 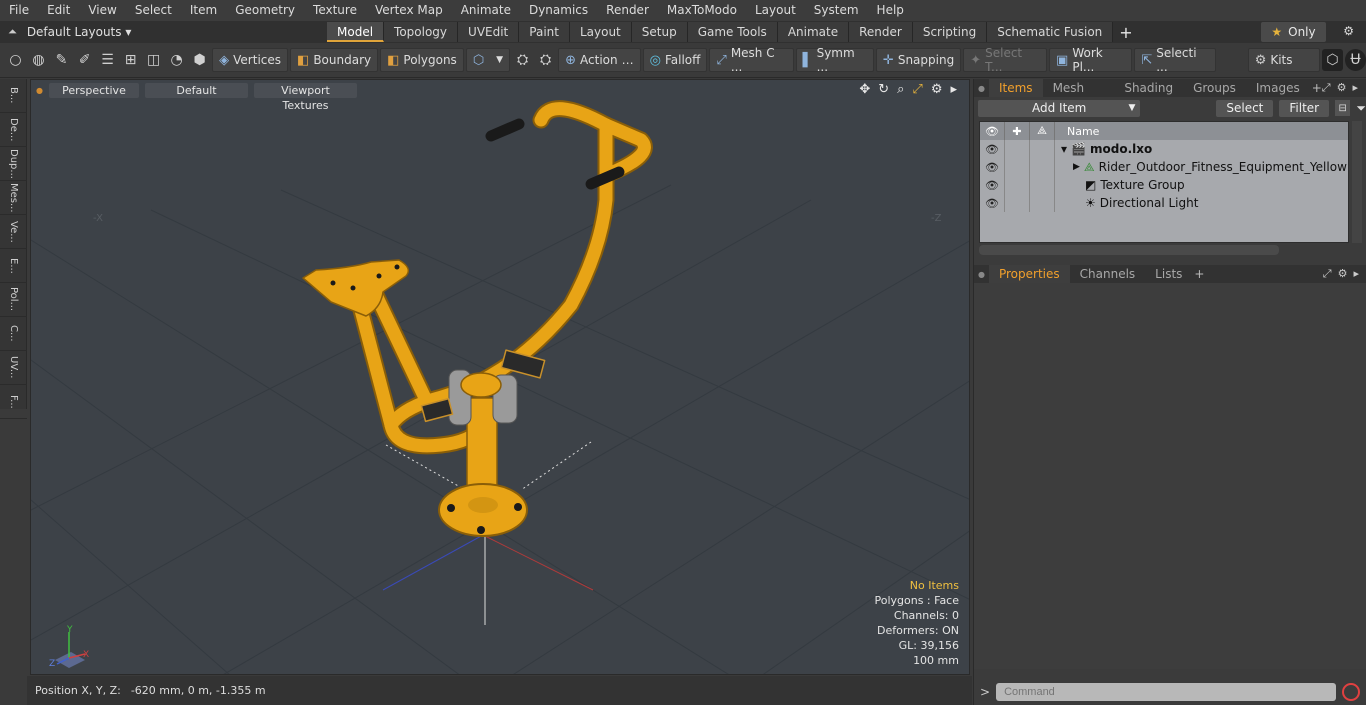 I want to click on add-tab-icon: +, so click(x=1125, y=32).